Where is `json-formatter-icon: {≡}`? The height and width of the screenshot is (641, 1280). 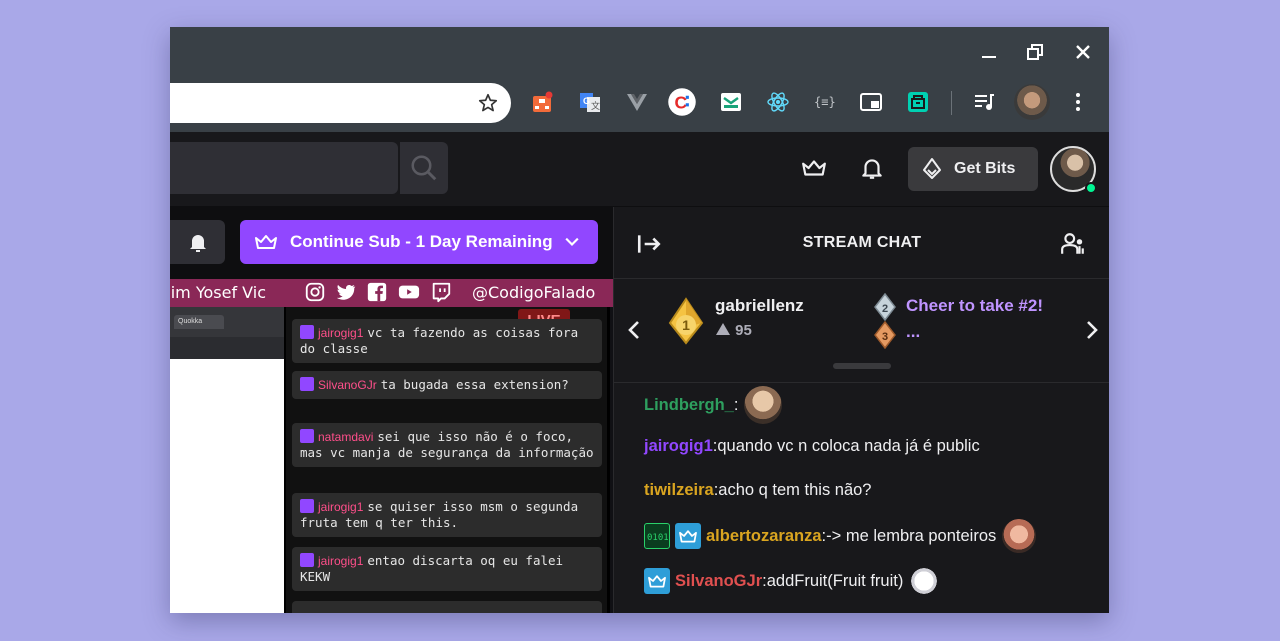
json-formatter-icon: {≡} is located at coordinates (825, 102).